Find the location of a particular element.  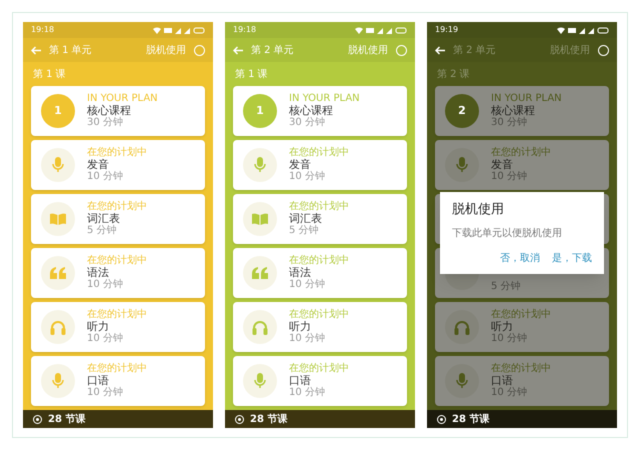

unit-title: 第 1 单元 is located at coordinates (71, 51).